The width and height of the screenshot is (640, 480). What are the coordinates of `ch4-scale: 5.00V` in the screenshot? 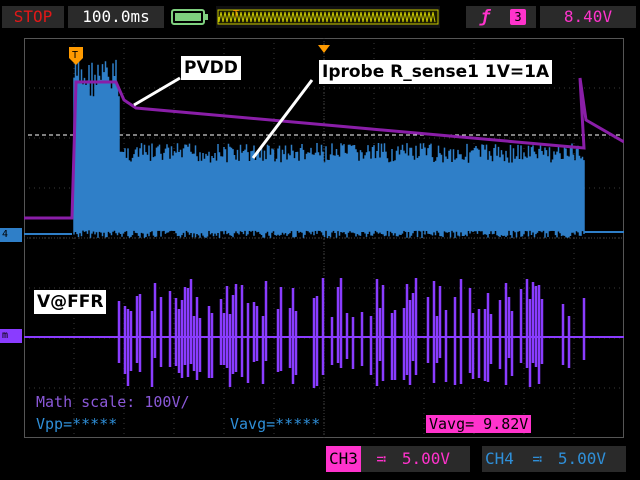 It's located at (581, 458).